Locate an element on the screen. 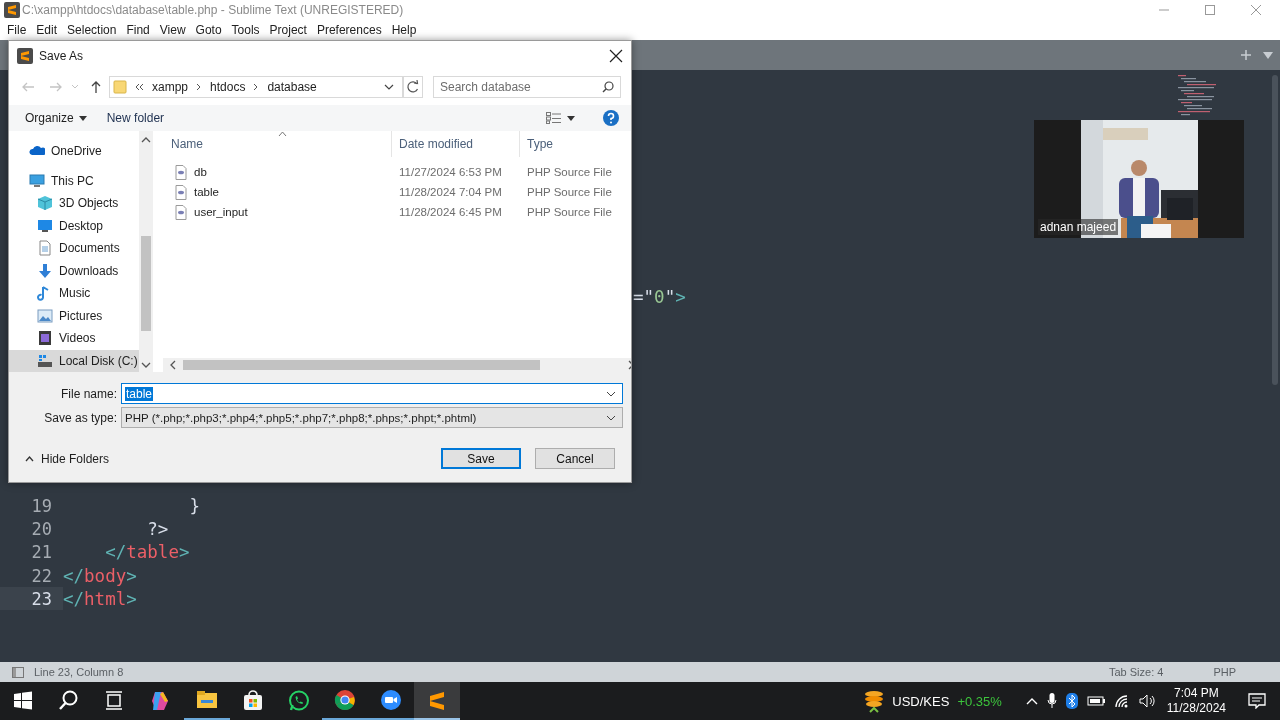 Image resolution: width=1280 pixels, height=720 pixels. help-icon is located at coordinates (611, 118).